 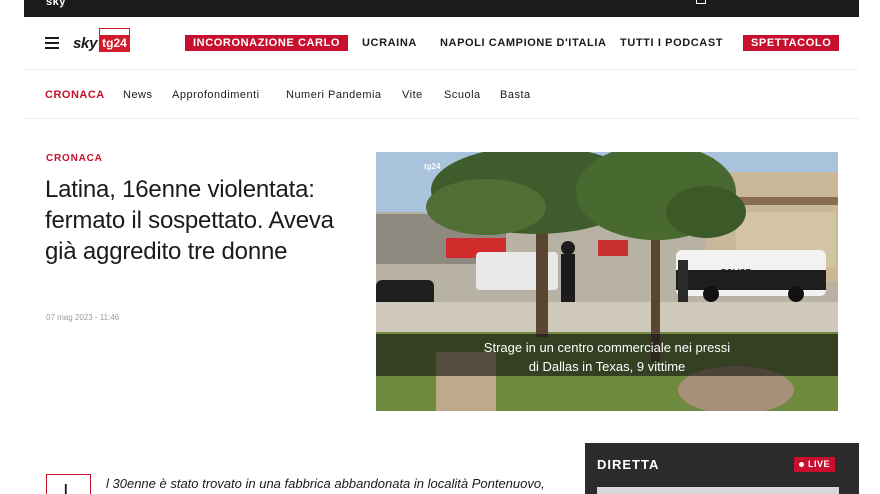 I want to click on police-car-lettering: POLICE, so click(x=736, y=272).